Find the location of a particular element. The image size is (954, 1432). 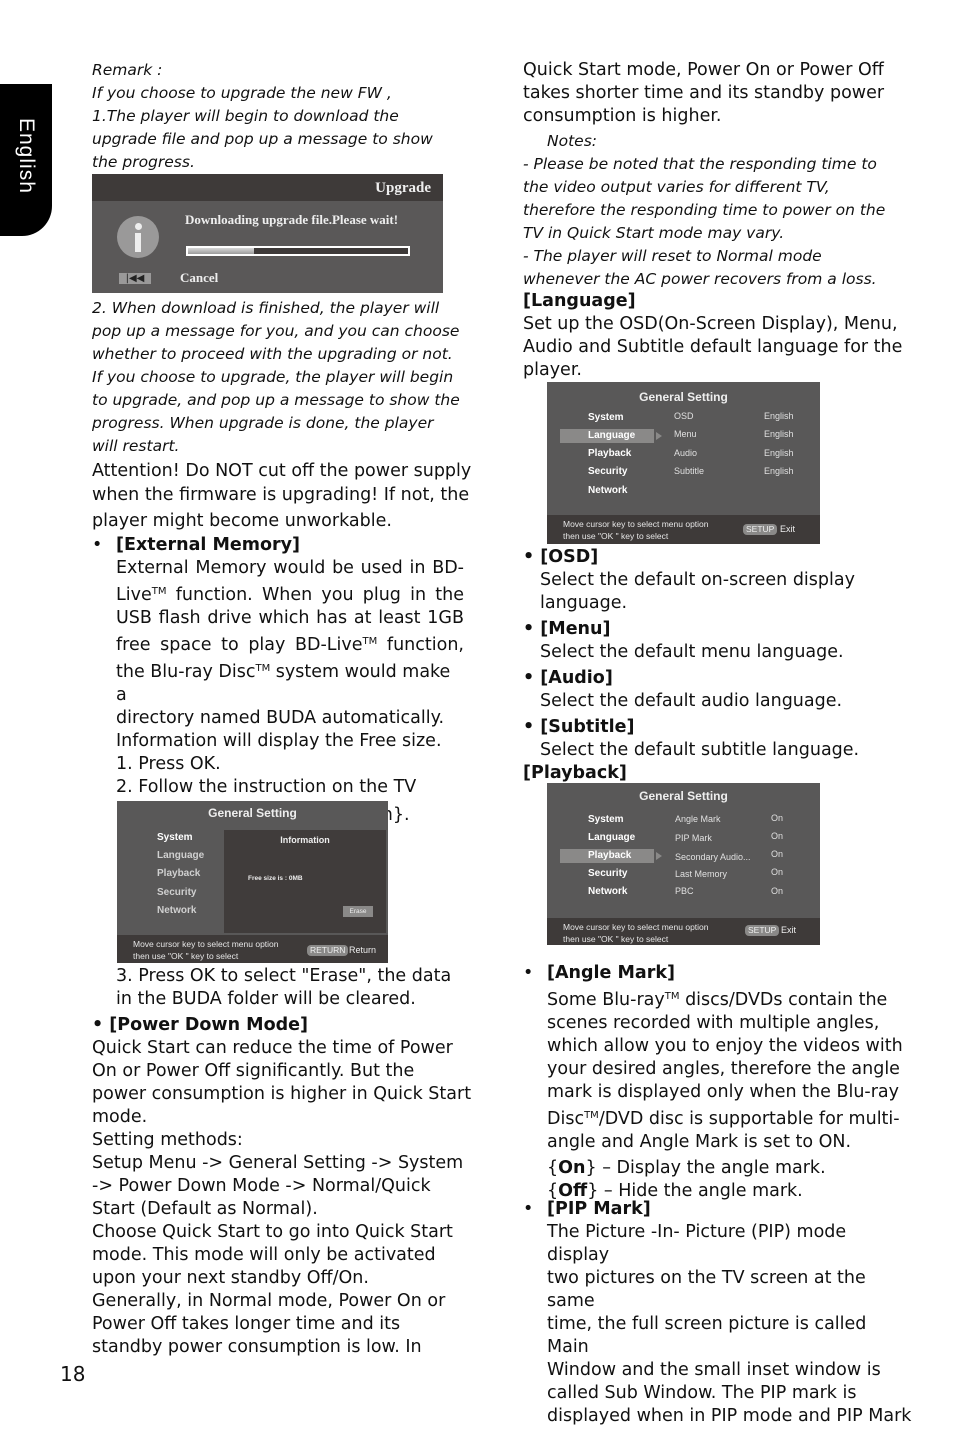

body-line: angle and Angle Mark is set to ON. is located at coordinates (699, 1142).